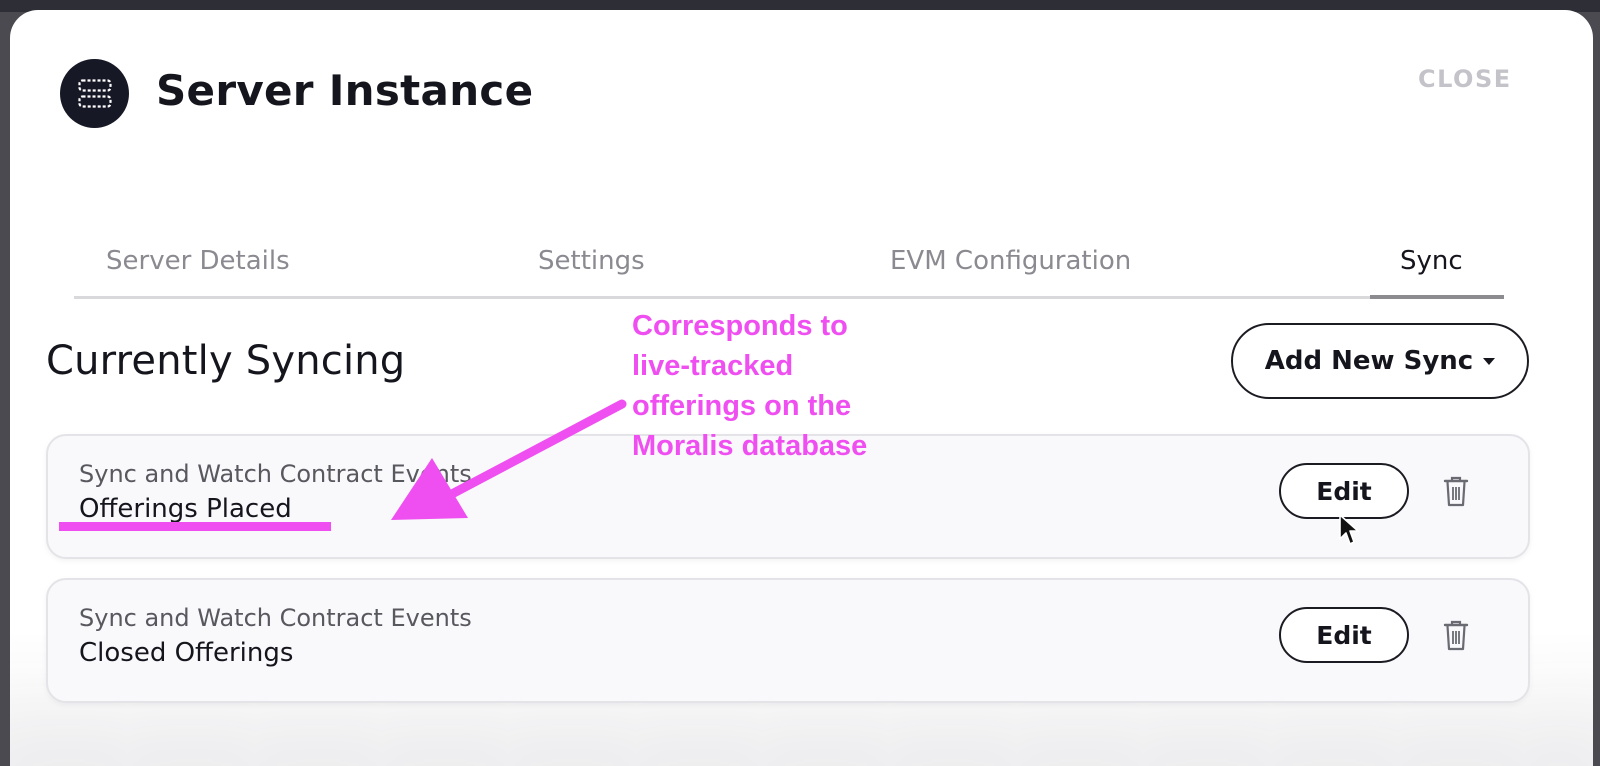 This screenshot has height=766, width=1600. What do you see at coordinates (1349, 529) in the screenshot?
I see `mouse-cursor-icon` at bounding box center [1349, 529].